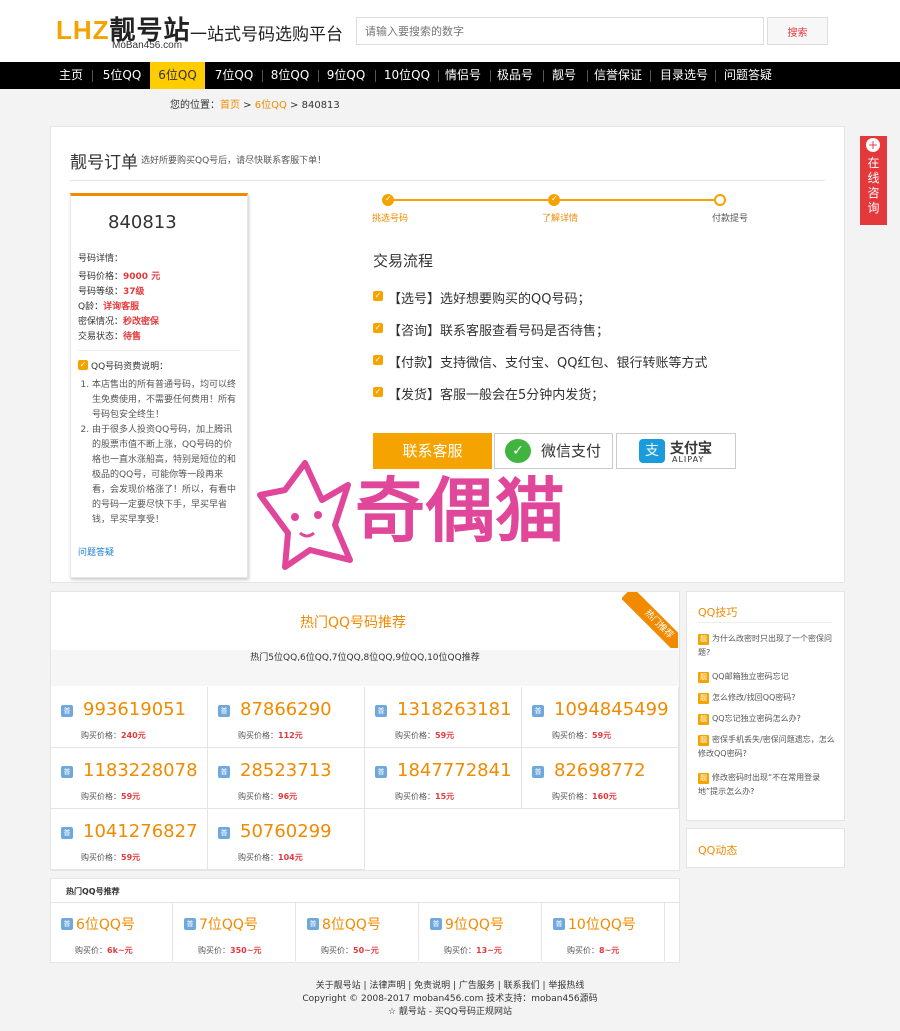  I want to click on nav-item-faq: 问题答疑, so click(748, 75).